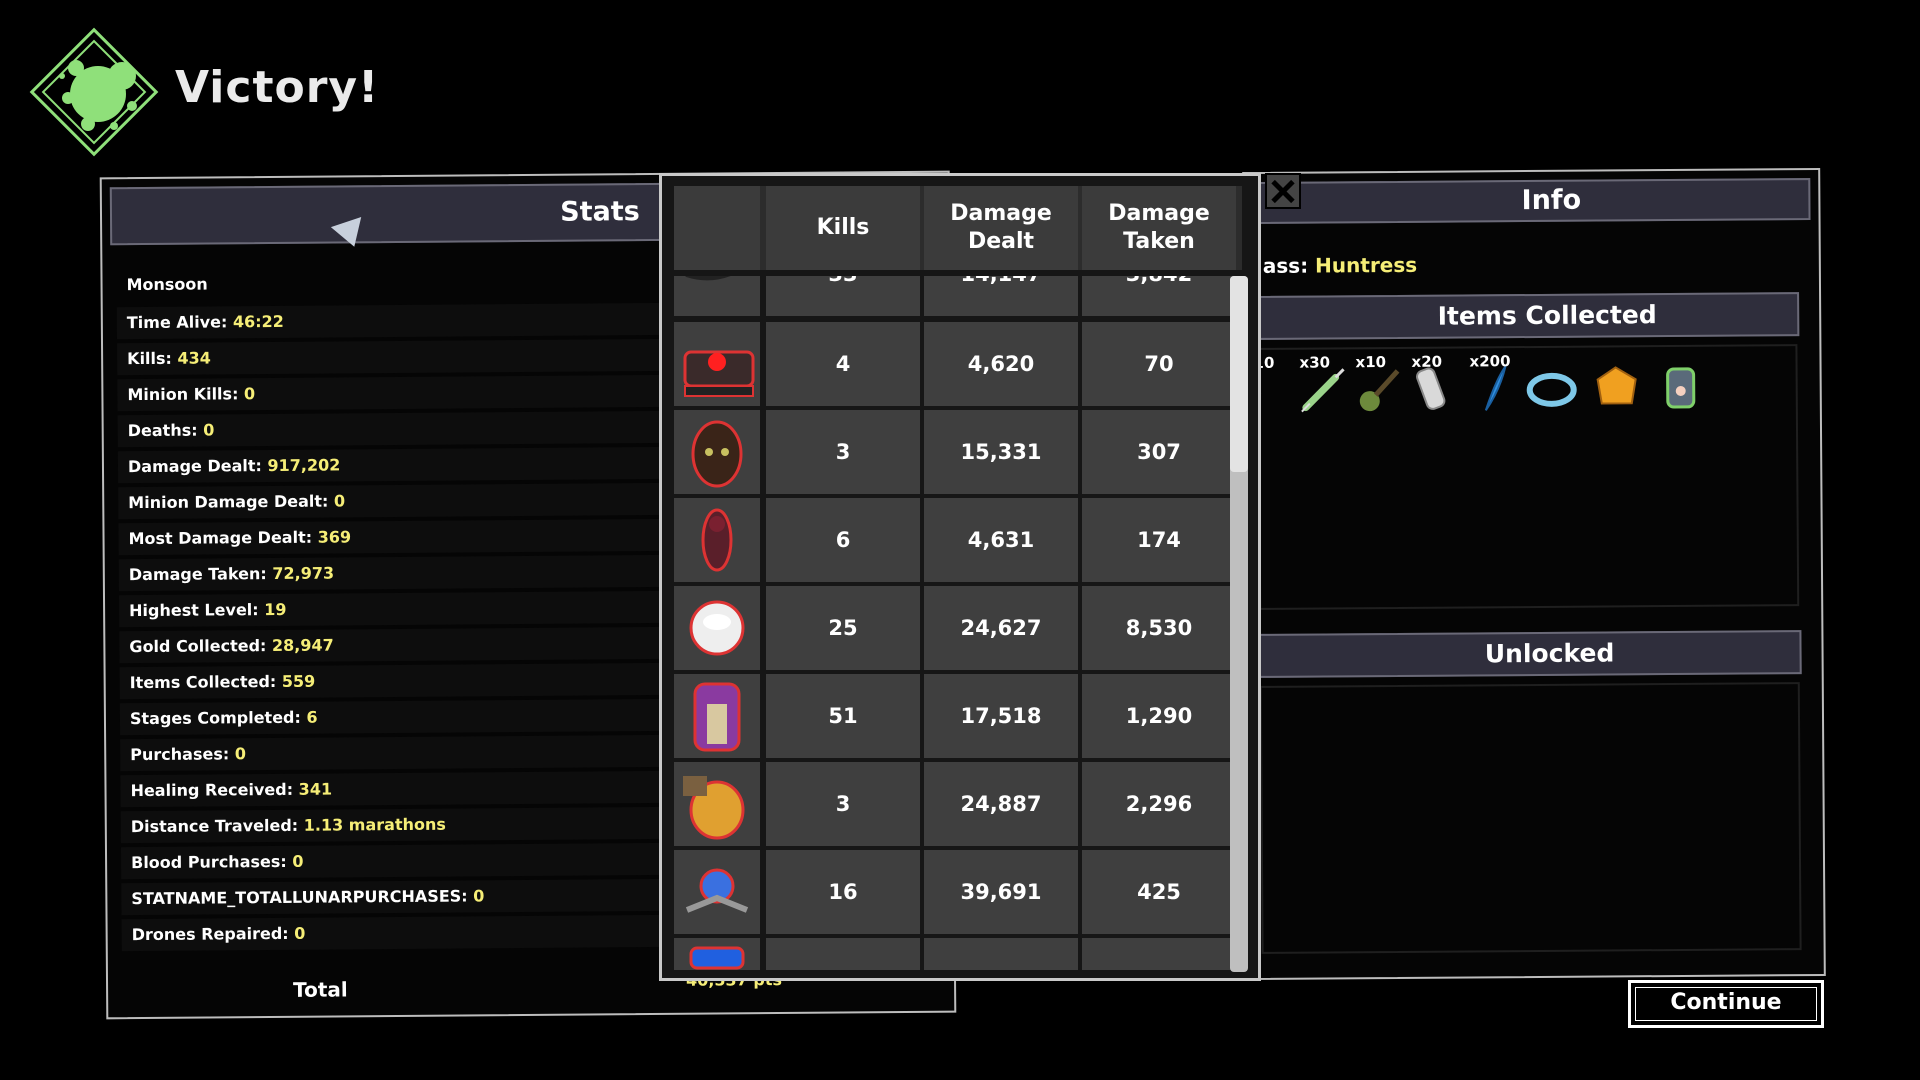 The height and width of the screenshot is (1080, 1920). What do you see at coordinates (843, 364) in the screenshot?
I see `enemy-kills: 4` at bounding box center [843, 364].